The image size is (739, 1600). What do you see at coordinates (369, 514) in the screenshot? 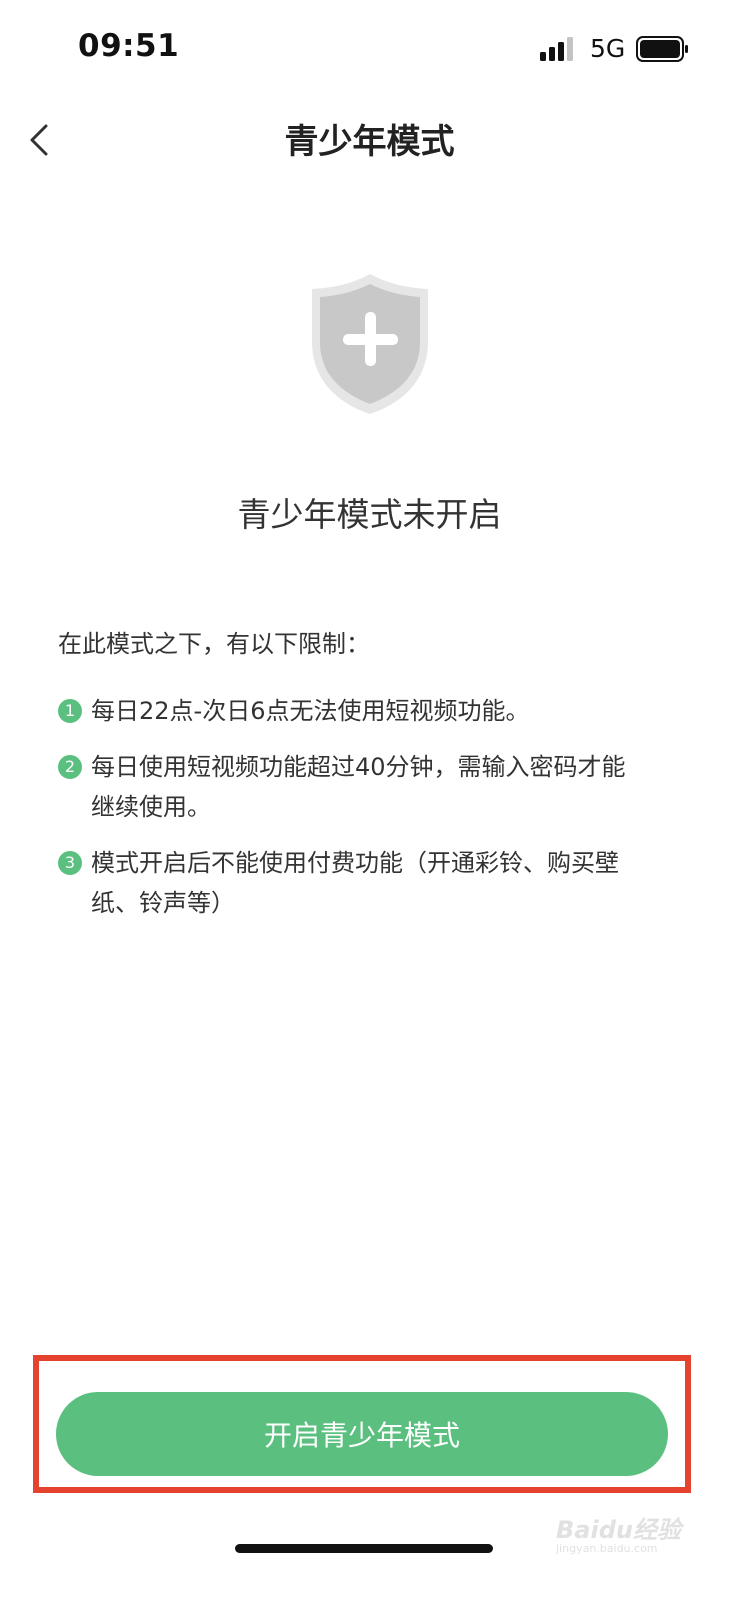
I see `mode-status-title: 青少年模式未开启` at bounding box center [369, 514].